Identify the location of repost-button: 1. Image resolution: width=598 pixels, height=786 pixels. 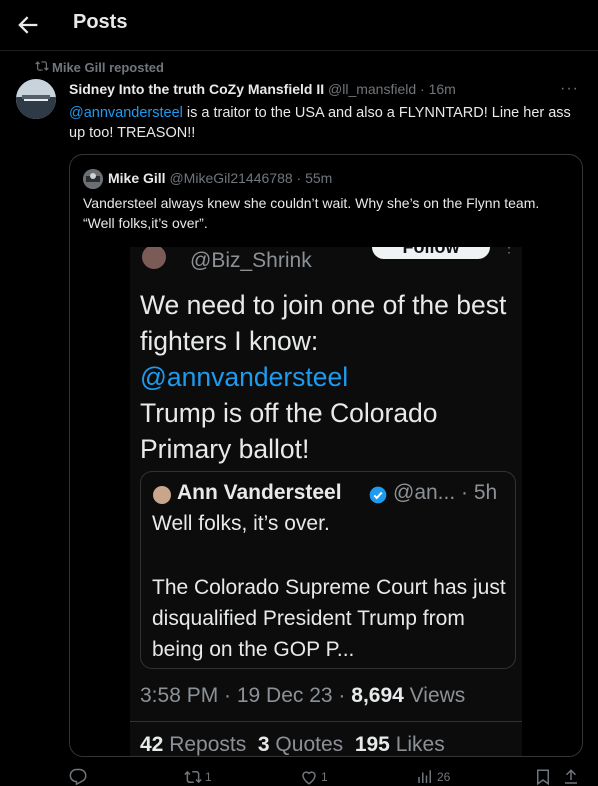
(198, 777).